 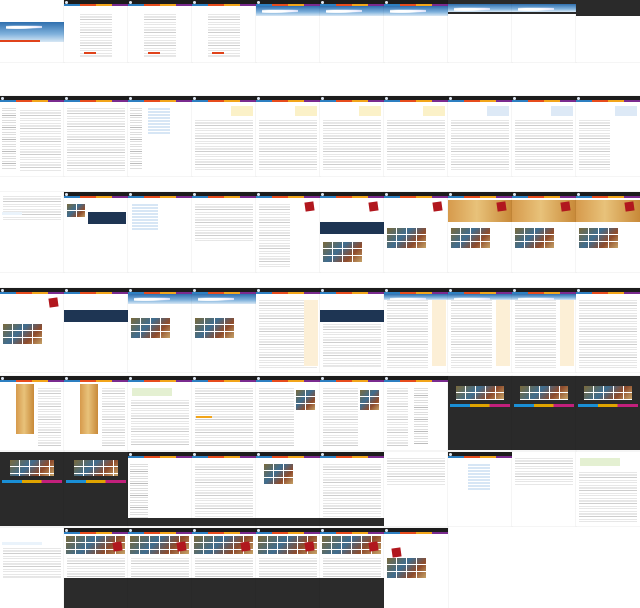 What do you see at coordinates (32, 413) in the screenshot?
I see `screenshot-thumbnail-poster` at bounding box center [32, 413].